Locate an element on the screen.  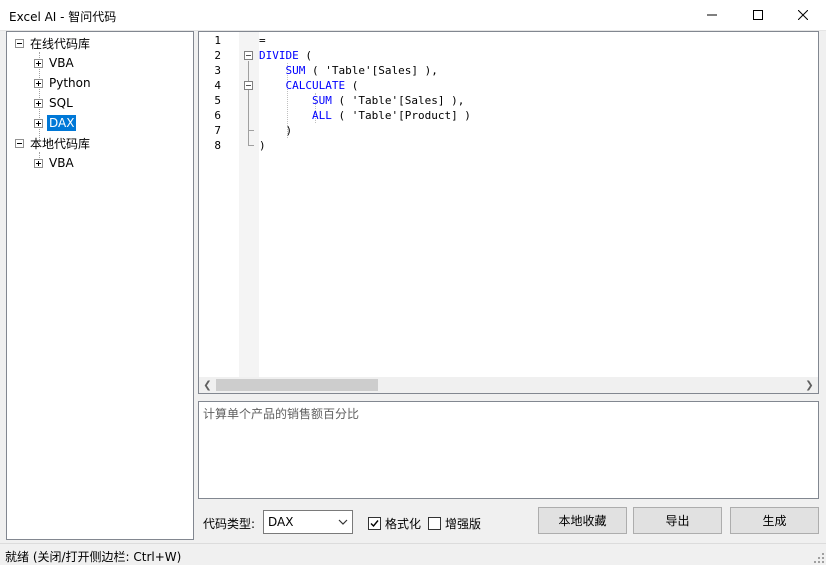
scrollbar-thumb is located at coordinates (297, 385).